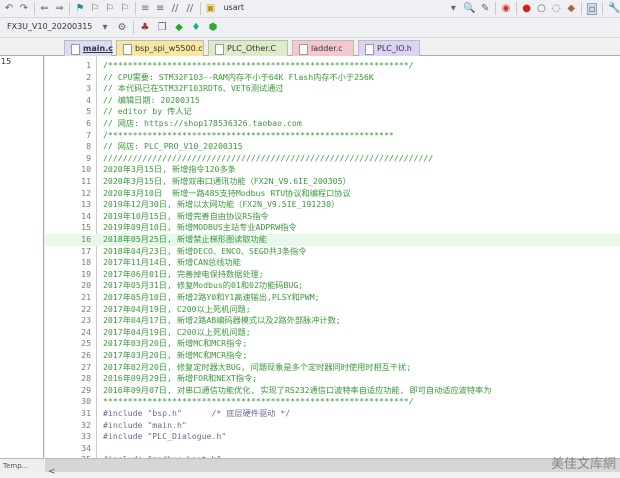  What do you see at coordinates (571, 9) in the screenshot?
I see `kill-breakpoints-icon: ◆` at bounding box center [571, 9].